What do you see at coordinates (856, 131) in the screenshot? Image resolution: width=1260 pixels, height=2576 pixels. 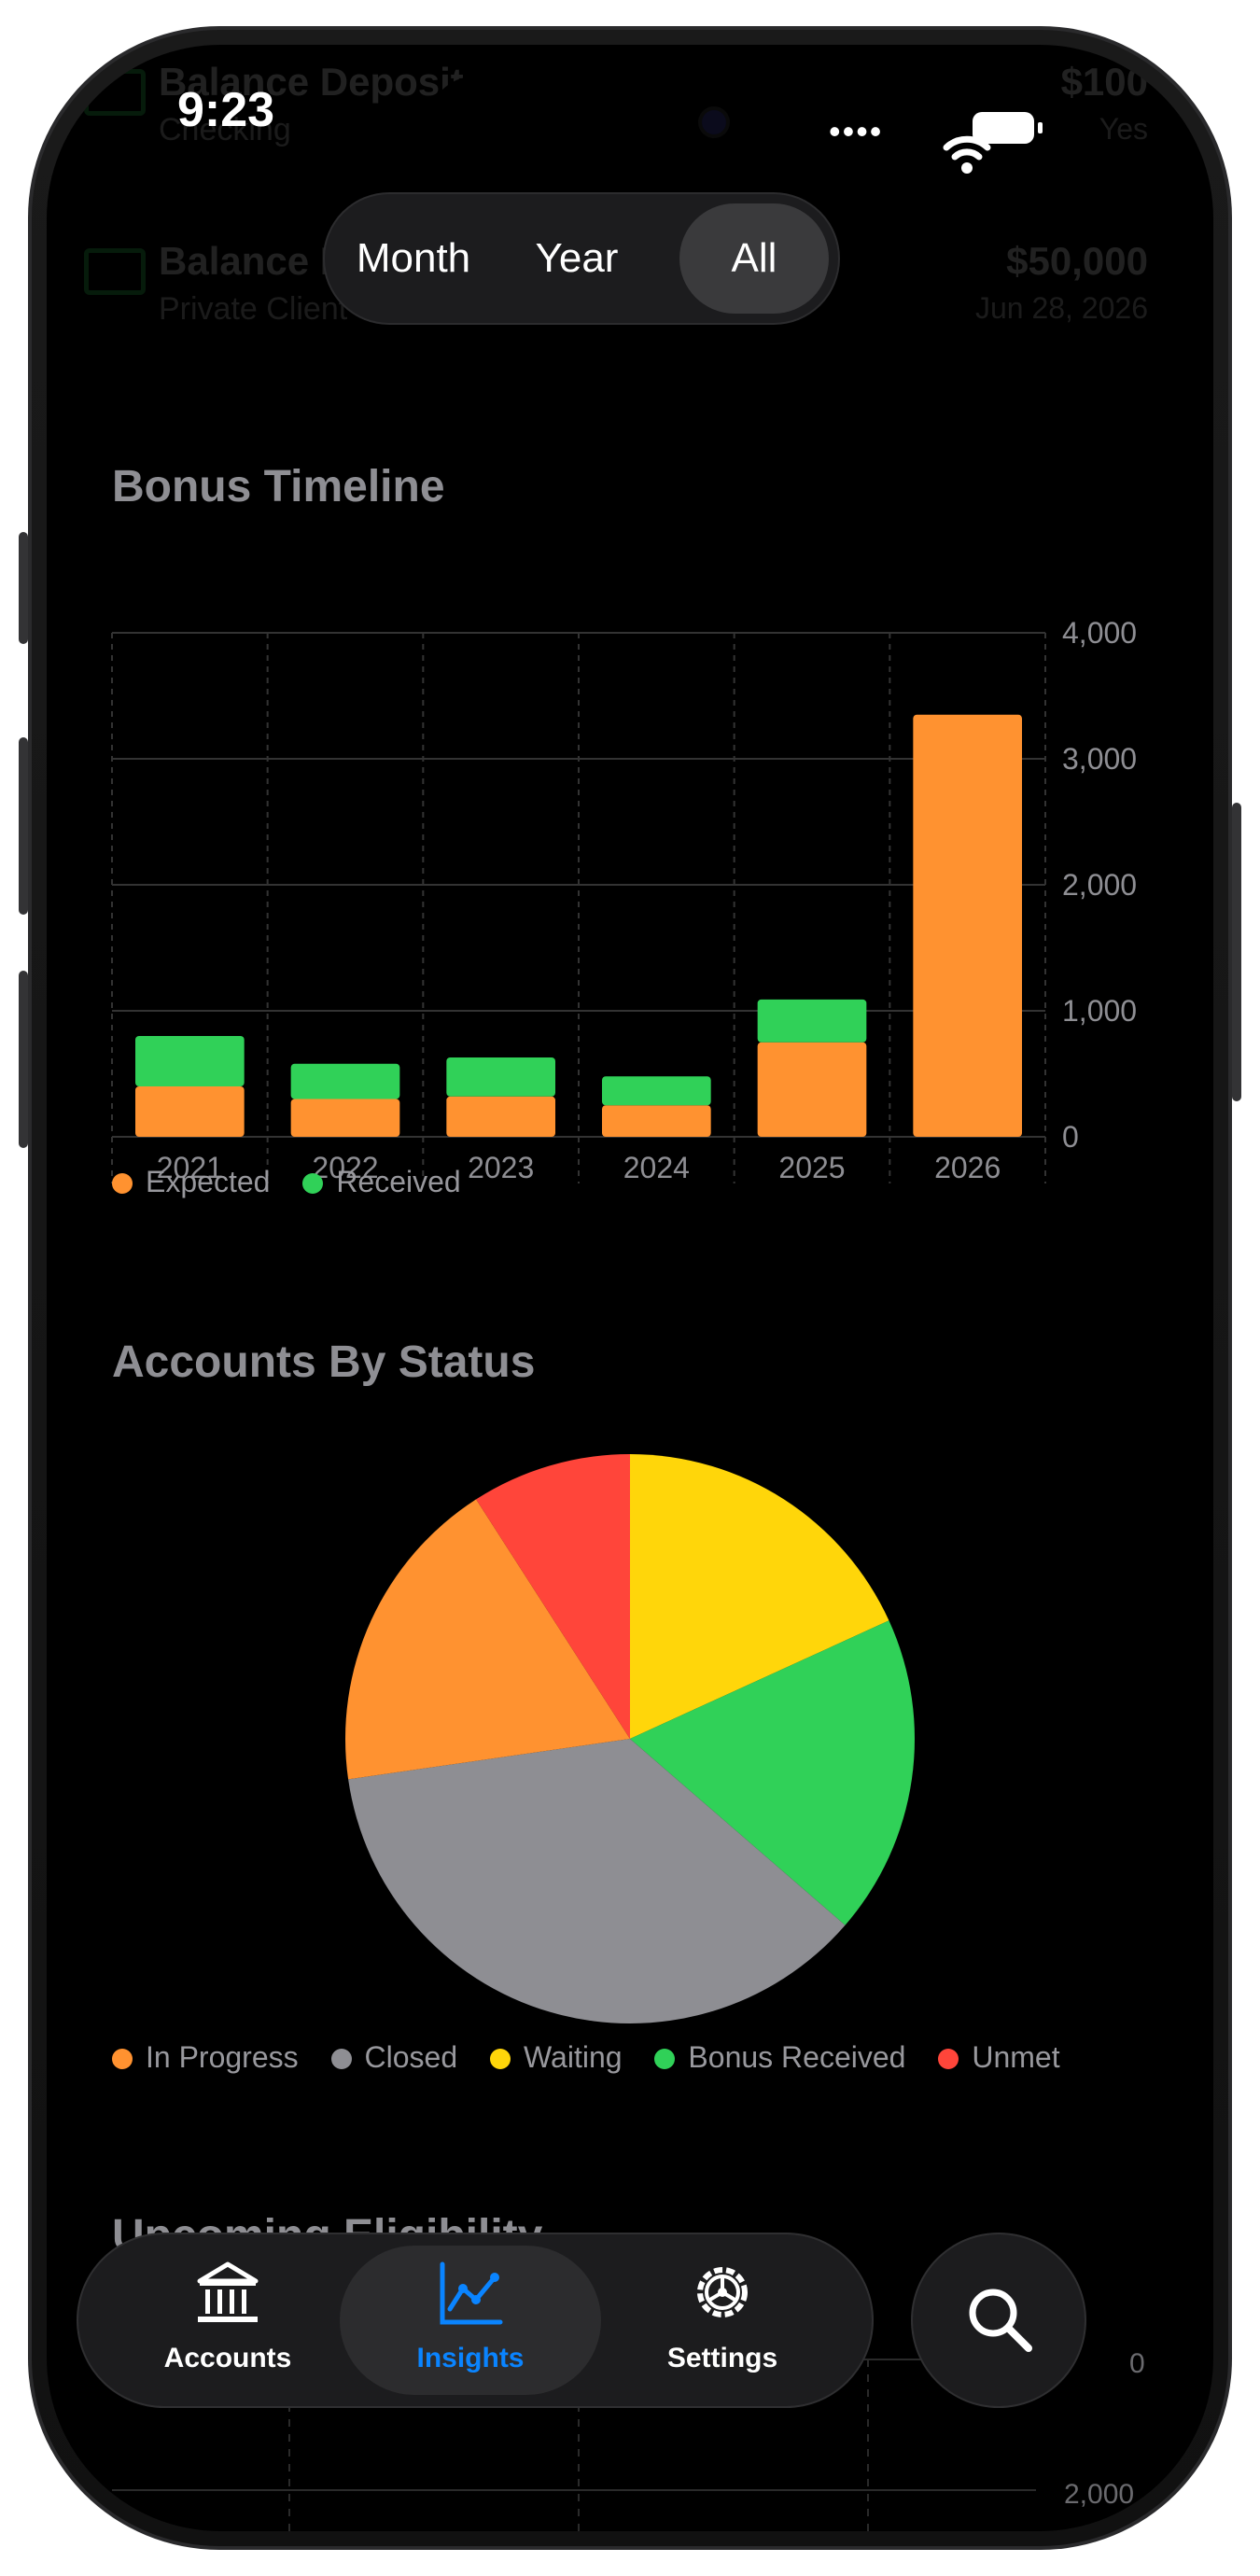 I see `signal-icon: ••••` at bounding box center [856, 131].